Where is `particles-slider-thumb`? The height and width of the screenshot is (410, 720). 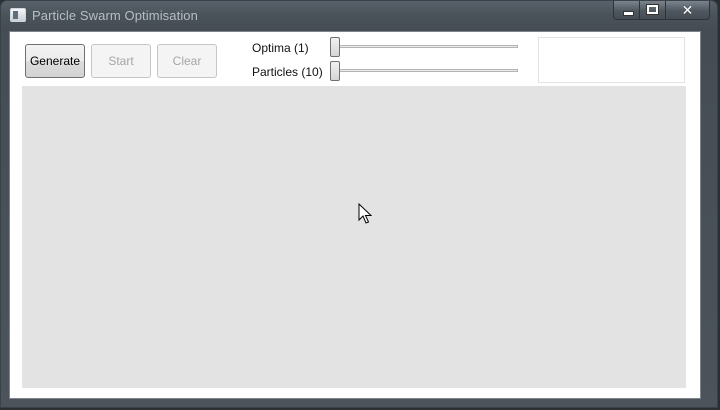 particles-slider-thumb is located at coordinates (335, 71).